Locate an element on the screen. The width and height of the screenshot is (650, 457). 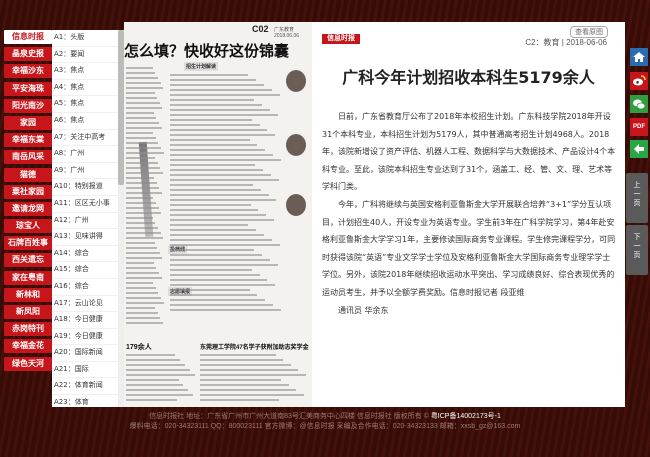
section-list-item: A9：广州 is located at coordinates (85, 171).